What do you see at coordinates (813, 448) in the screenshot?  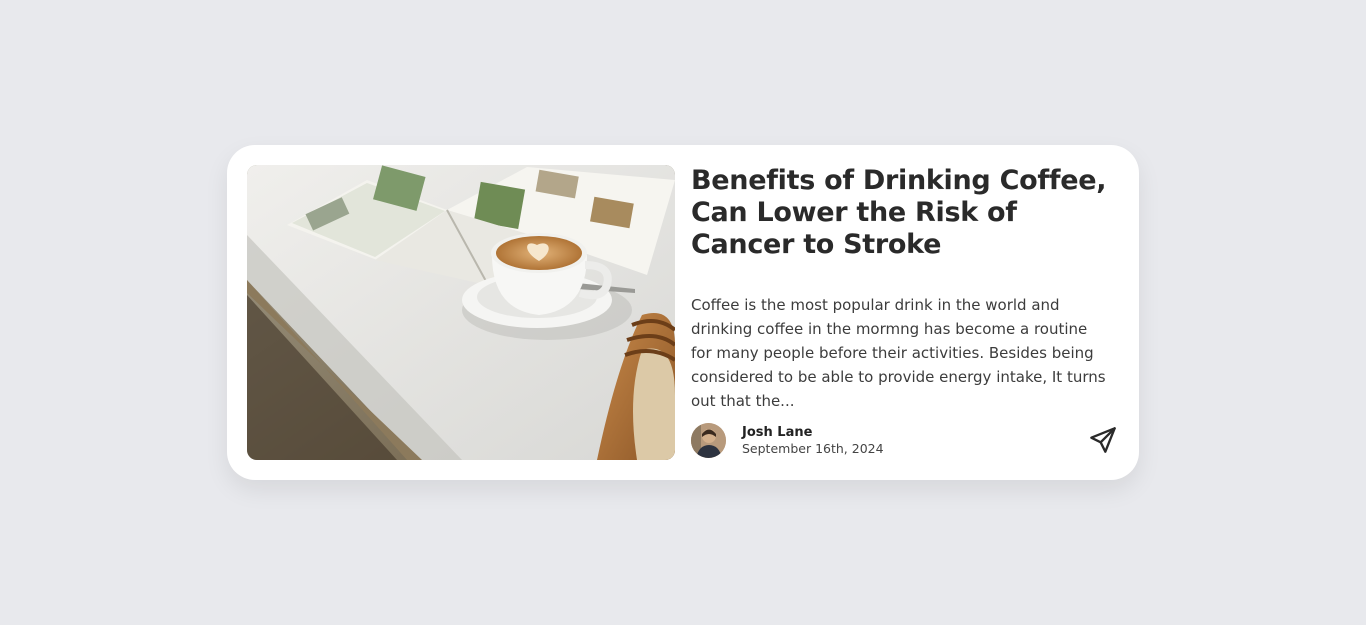 I see `publish-date: September 16th, 2024` at bounding box center [813, 448].